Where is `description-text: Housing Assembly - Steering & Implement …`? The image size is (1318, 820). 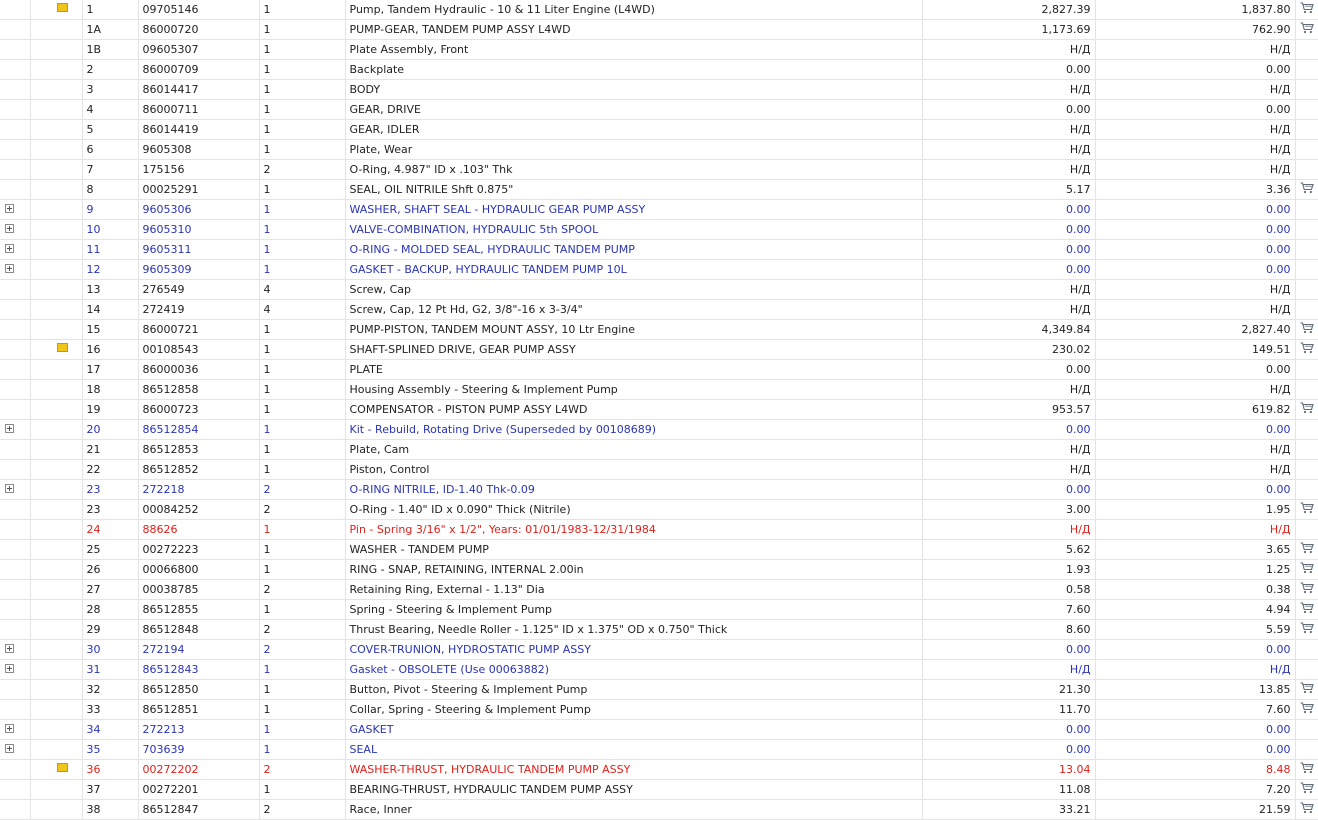
description-text: Housing Assembly - Steering & Implement … is located at coordinates (484, 389).